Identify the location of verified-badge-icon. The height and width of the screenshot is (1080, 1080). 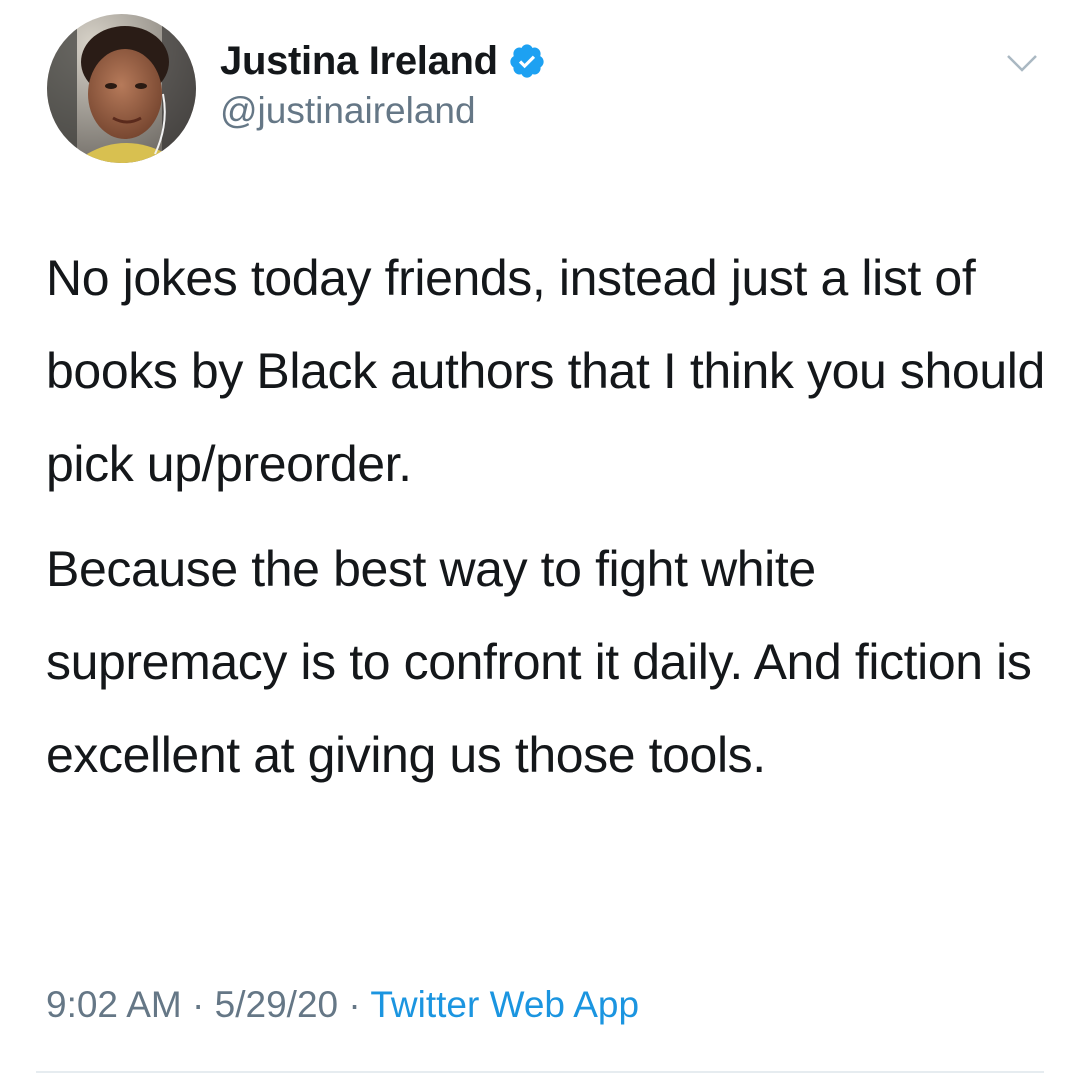
(527, 61).